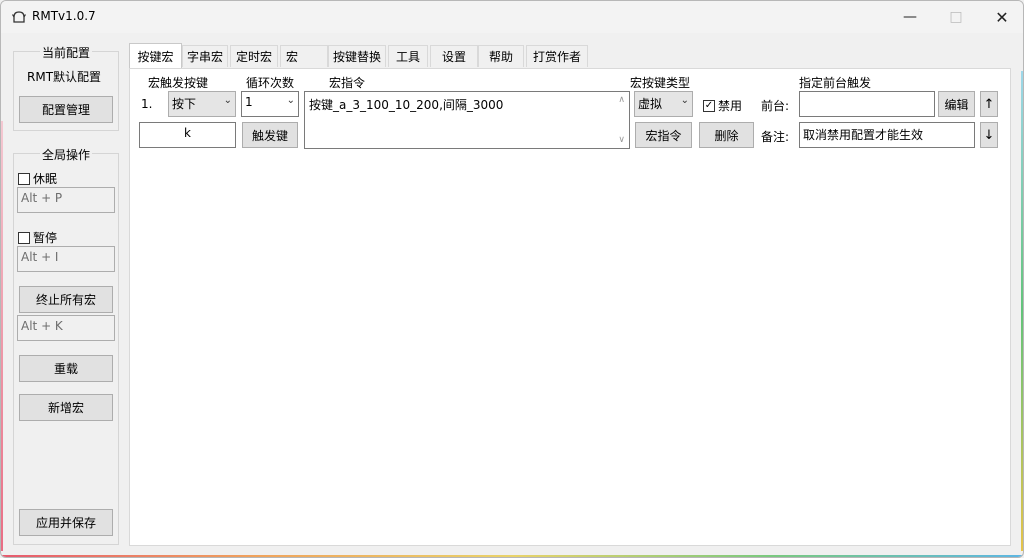  What do you see at coordinates (66, 200) in the screenshot?
I see `sleep-hotkey-field: Alt + P` at bounding box center [66, 200].